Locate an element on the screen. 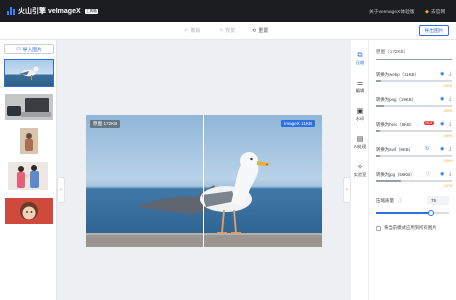 This screenshot has height=300, width=456. undo-icon: ↶ is located at coordinates (186, 30).